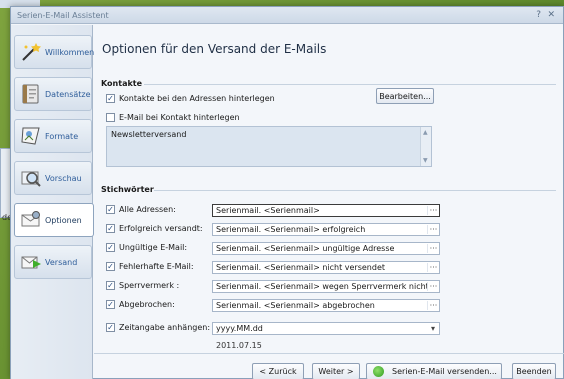 This screenshot has height=379, width=564. I want to click on keyword-label: Ungültige E-Mail:, so click(153, 247).